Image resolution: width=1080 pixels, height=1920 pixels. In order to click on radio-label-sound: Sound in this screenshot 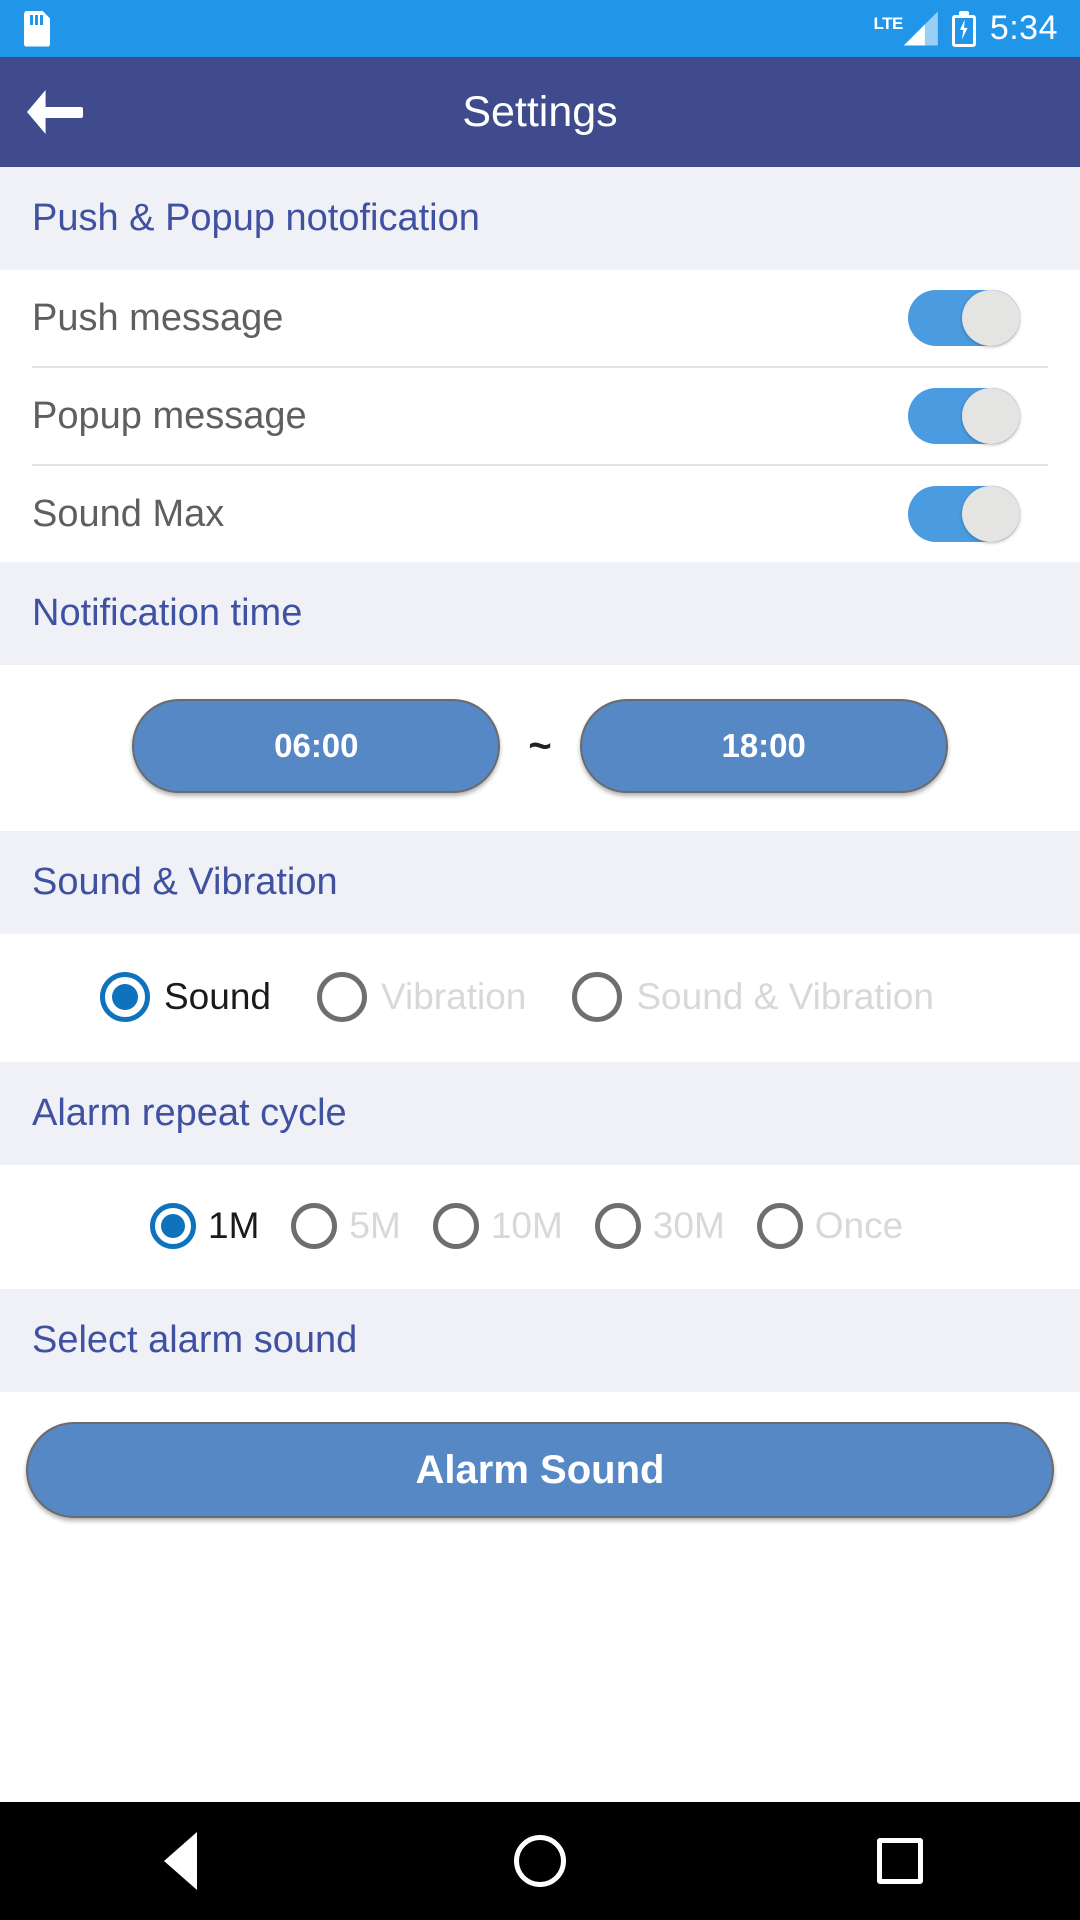, I will do `click(217, 996)`.